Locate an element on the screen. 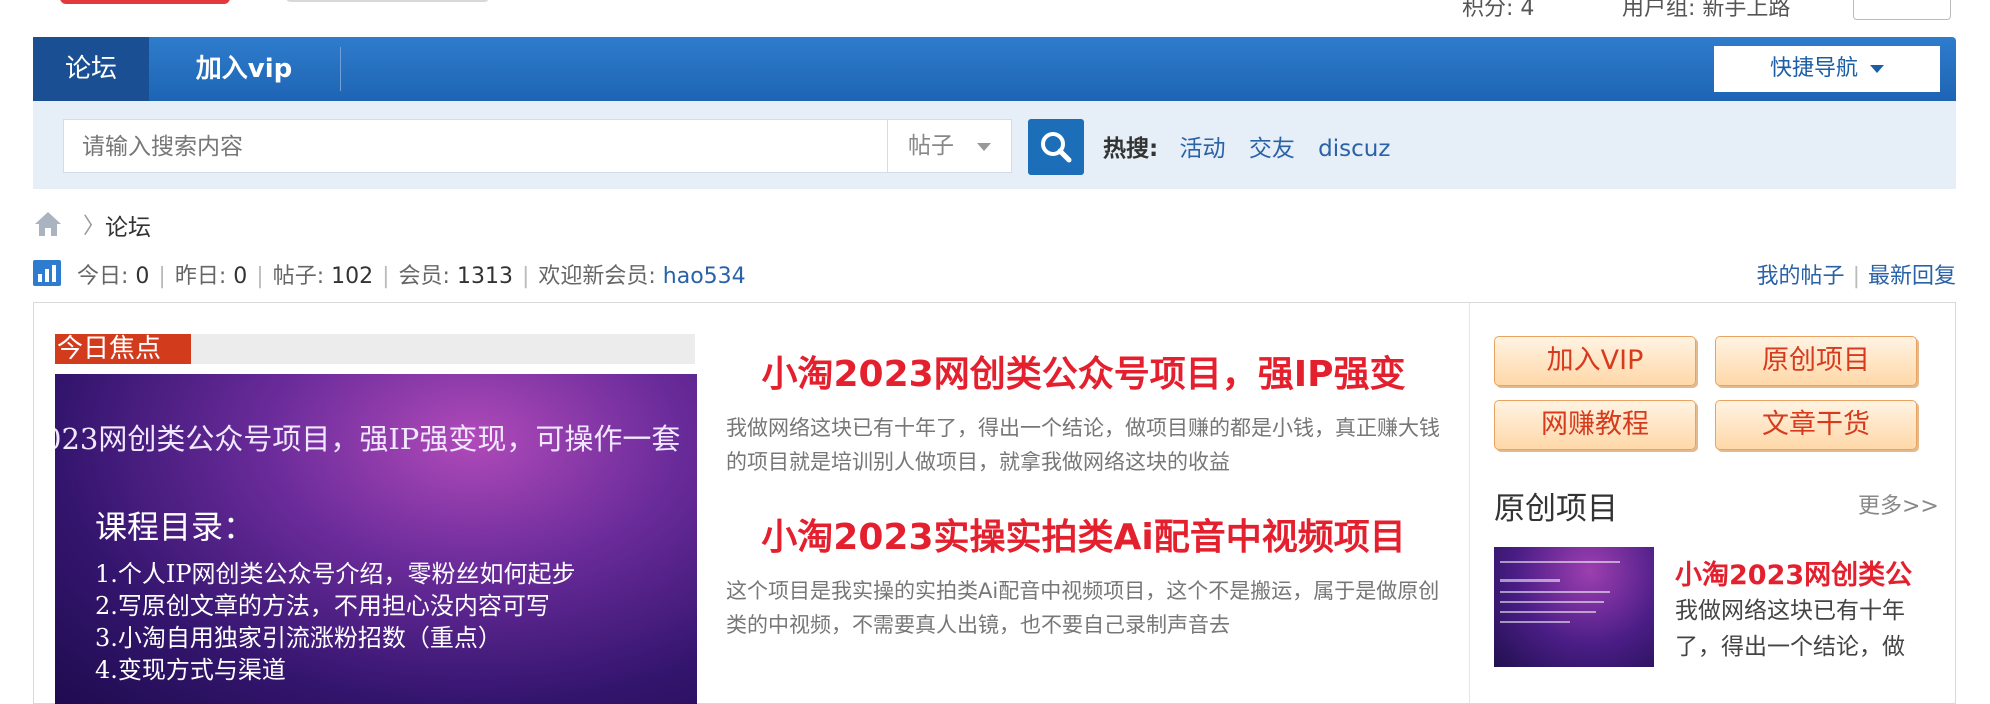 The height and width of the screenshot is (704, 1990). hot-searches: 热搜: 活动 交友 discuz is located at coordinates (1254, 146).